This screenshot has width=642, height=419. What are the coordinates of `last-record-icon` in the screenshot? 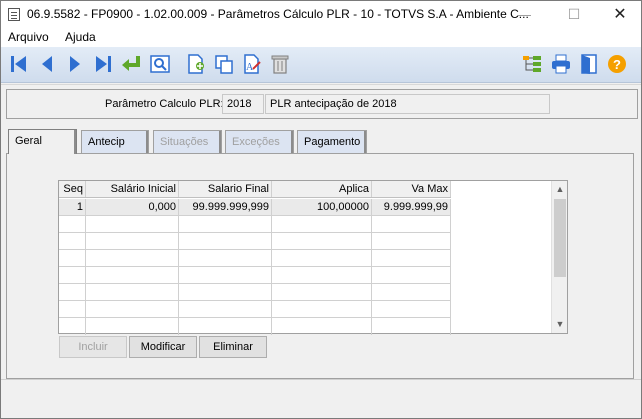 It's located at (103, 64).